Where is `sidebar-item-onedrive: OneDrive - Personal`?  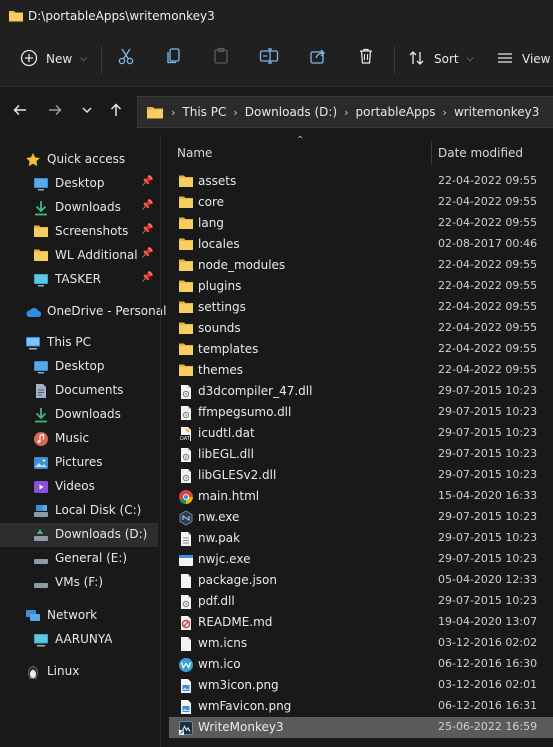 sidebar-item-onedrive: OneDrive - Personal is located at coordinates (83, 312).